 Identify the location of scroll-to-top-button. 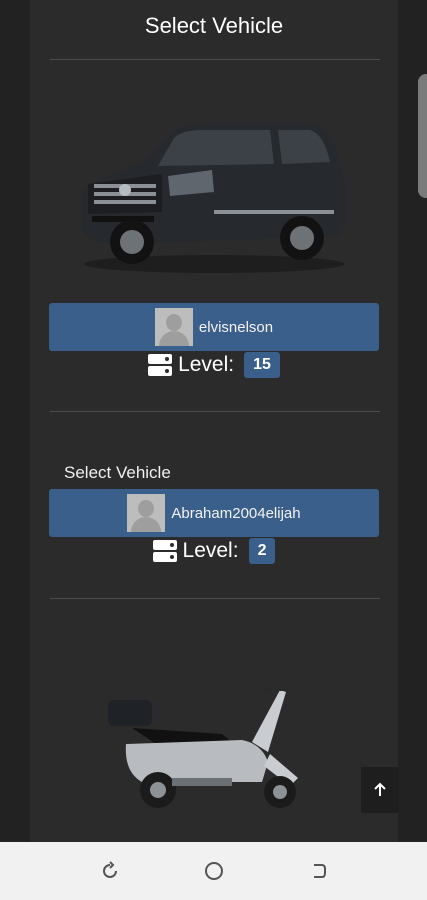
(380, 790).